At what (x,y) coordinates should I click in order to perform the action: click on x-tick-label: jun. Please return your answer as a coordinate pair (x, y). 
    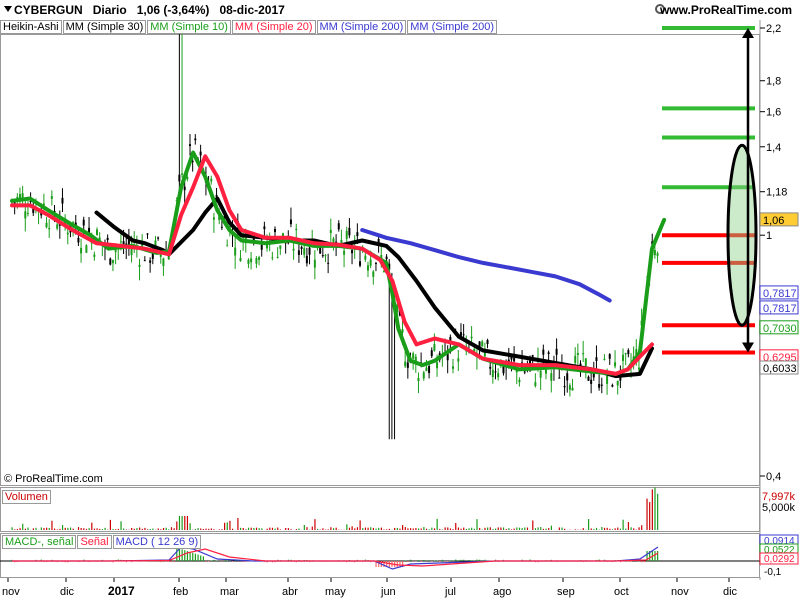
    Looking at the image, I should click on (388, 592).